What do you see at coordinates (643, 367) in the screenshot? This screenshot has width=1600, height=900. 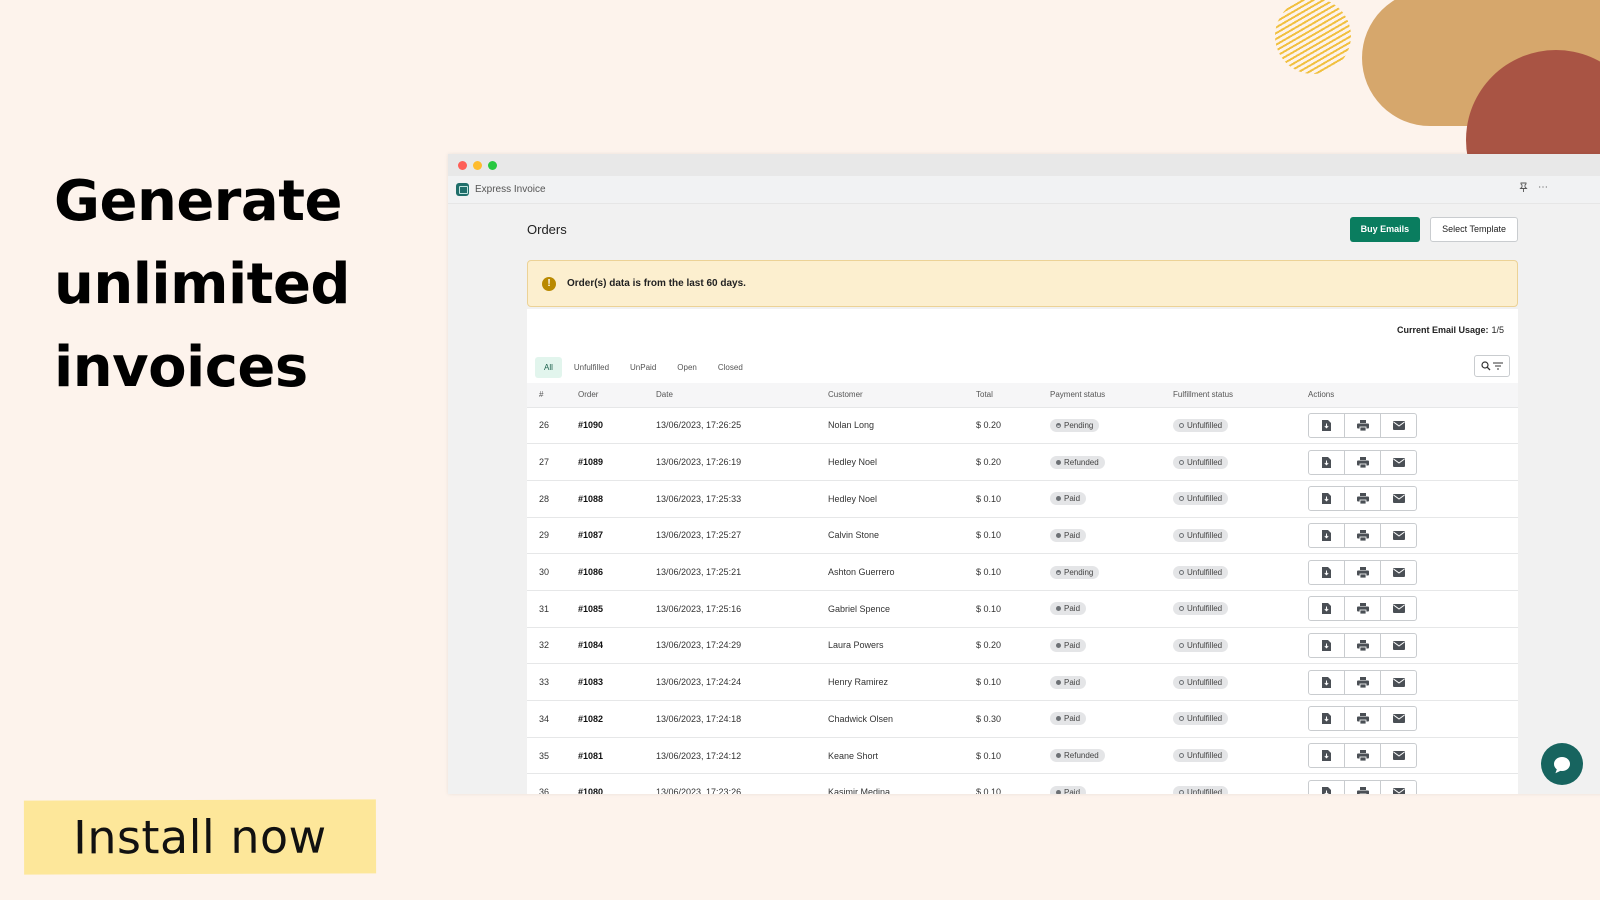 I see `tab-unpaid: UnPaid` at bounding box center [643, 367].